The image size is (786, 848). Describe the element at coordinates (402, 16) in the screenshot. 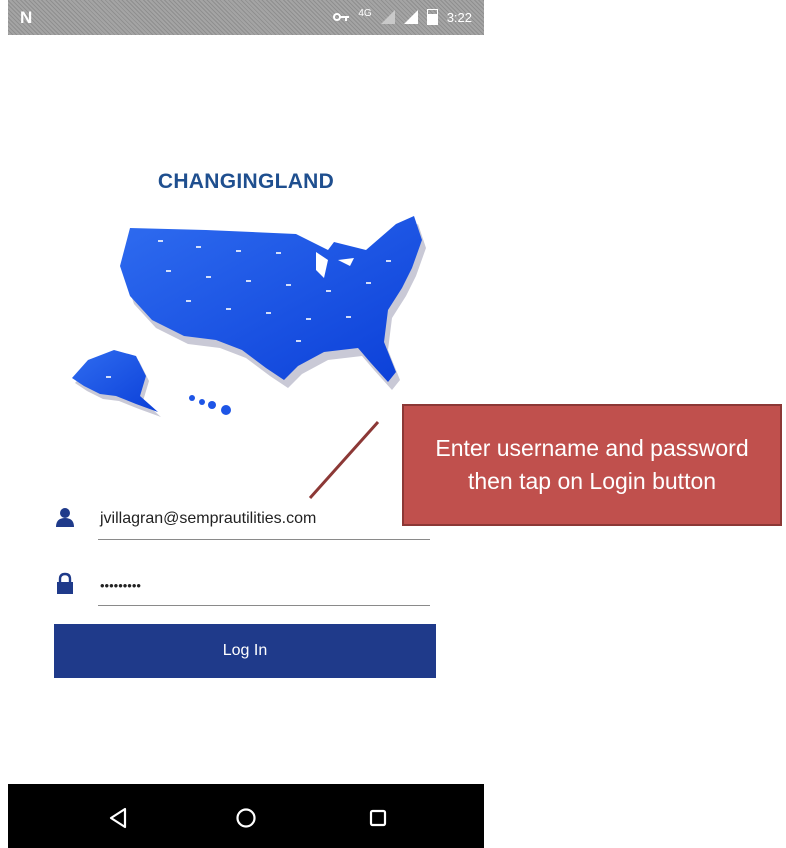

I see `status-right-group: 4G 3:22` at that location.